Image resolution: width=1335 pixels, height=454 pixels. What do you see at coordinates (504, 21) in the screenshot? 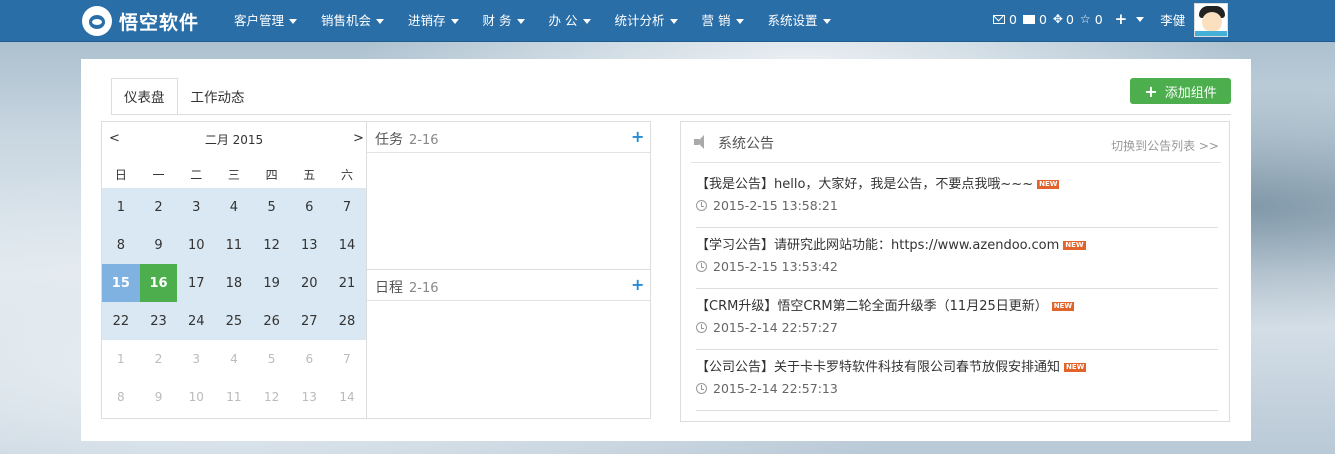
I see `menu-finance: 财 务` at bounding box center [504, 21].